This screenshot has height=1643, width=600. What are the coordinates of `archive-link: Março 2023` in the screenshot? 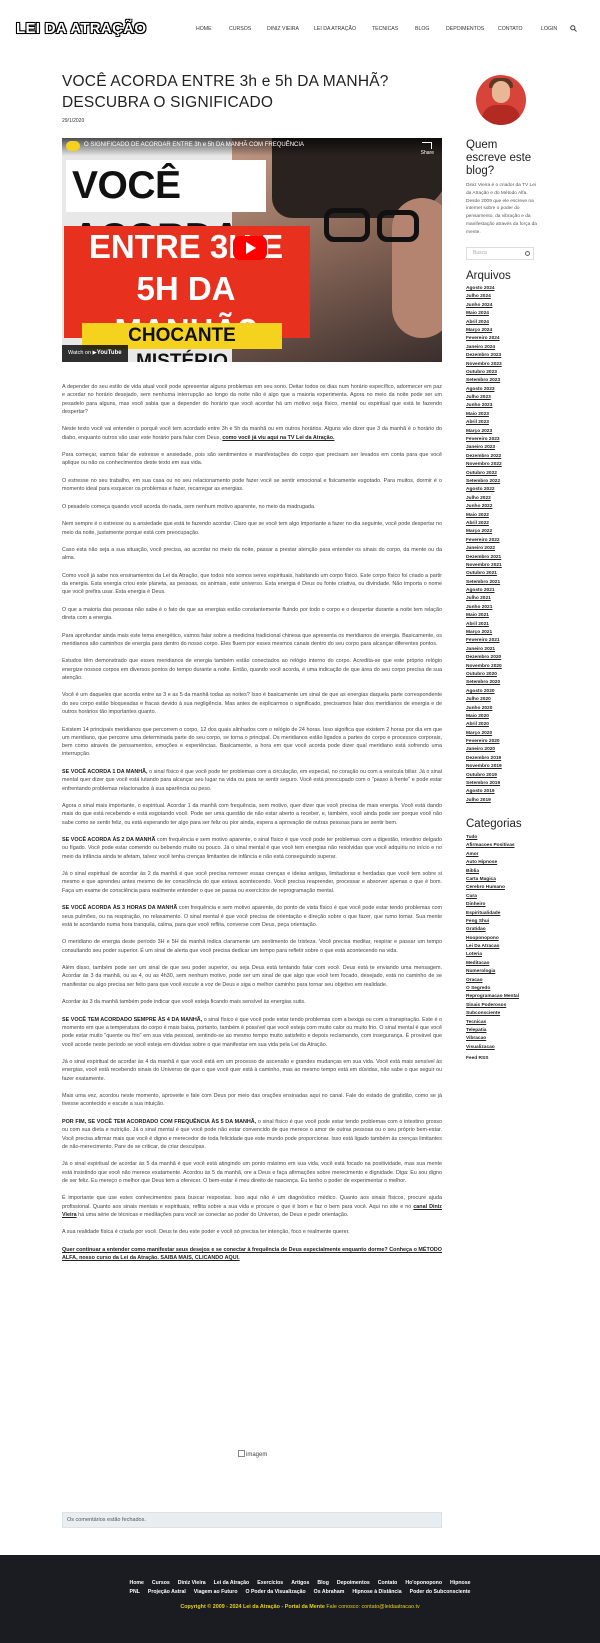 It's located at (484, 432).